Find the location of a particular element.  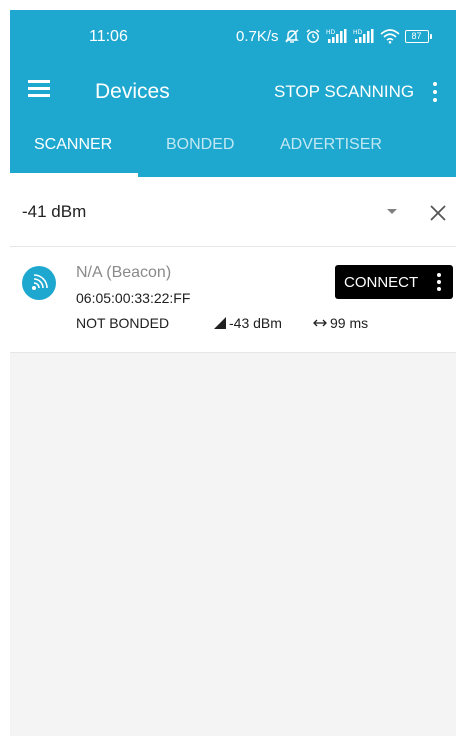

status-icons: 0.7K/s HD HD 87 is located at coordinates (334, 36).